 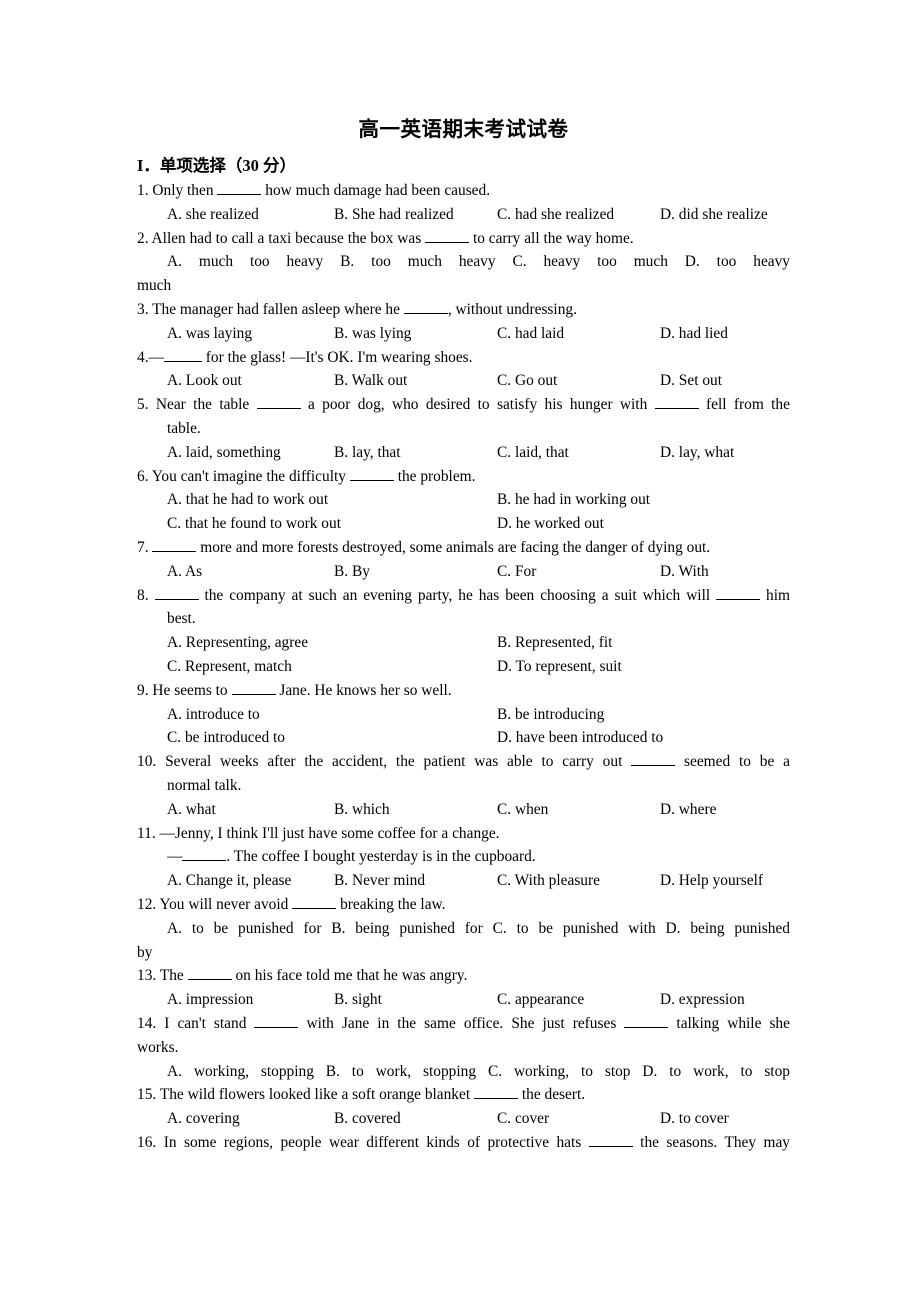 I want to click on dialogue-dash: —, so click(x=175, y=857).